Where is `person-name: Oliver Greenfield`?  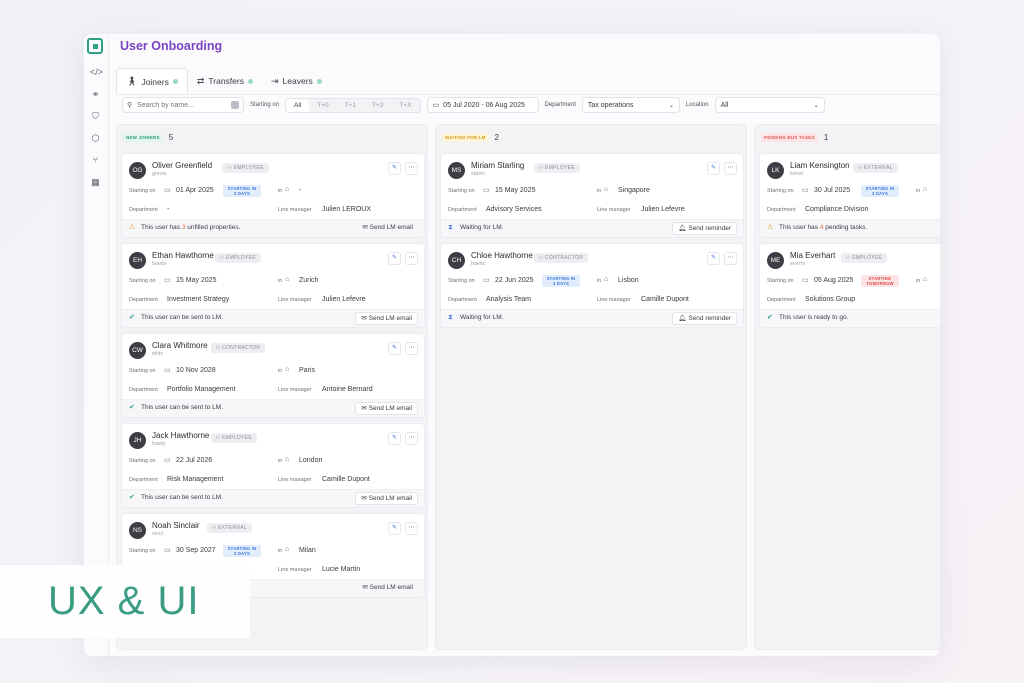 person-name: Oliver Greenfield is located at coordinates (182, 165).